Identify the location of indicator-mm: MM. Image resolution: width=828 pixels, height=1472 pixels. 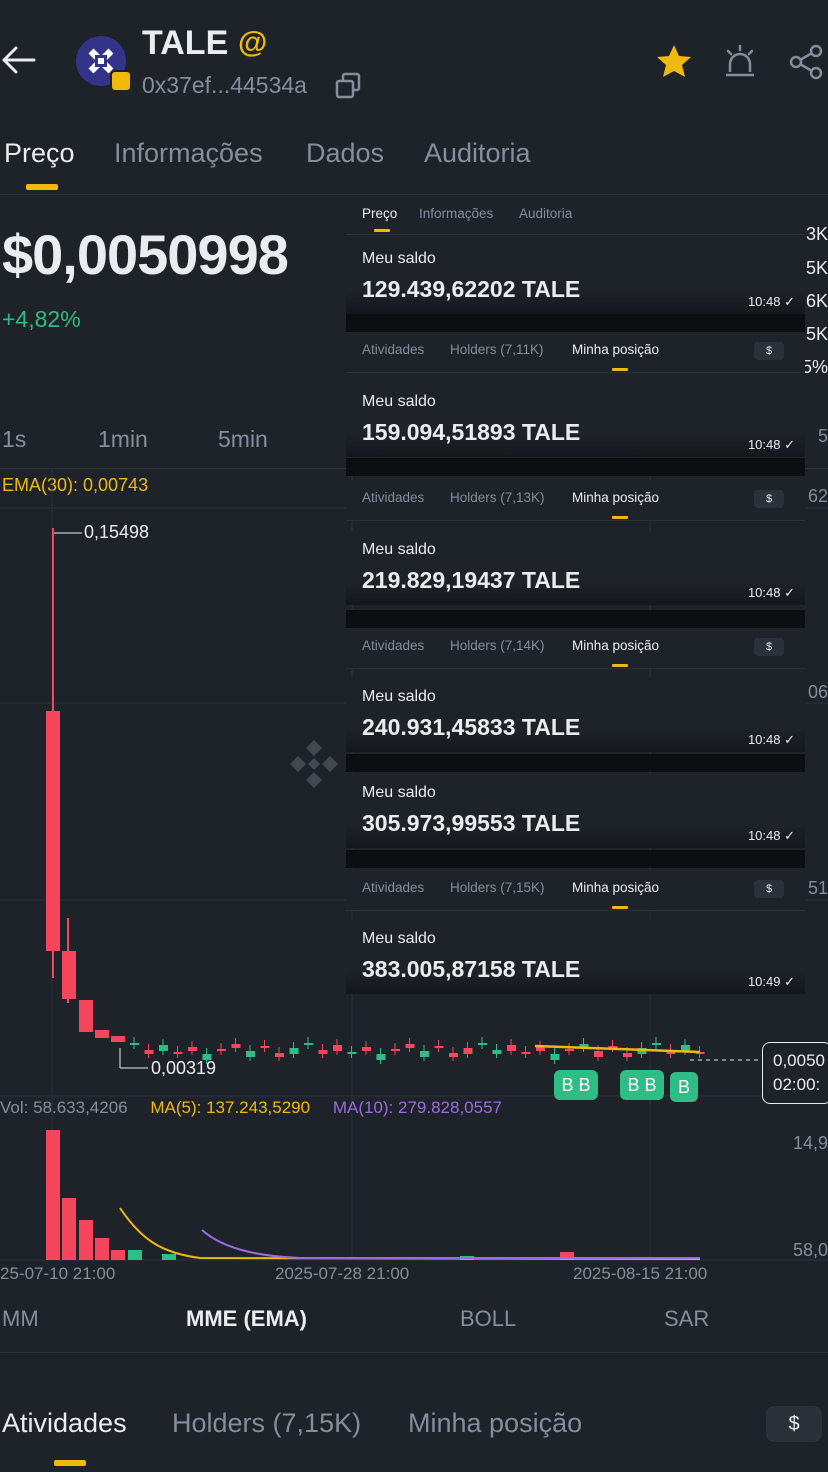
(20, 1319).